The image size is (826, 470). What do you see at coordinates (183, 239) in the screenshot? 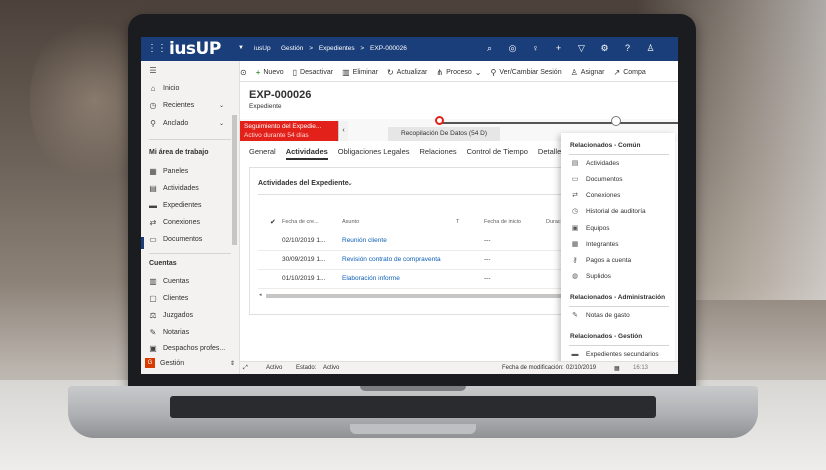
I see `sidebar-item-label: Documentos` at bounding box center [183, 239].